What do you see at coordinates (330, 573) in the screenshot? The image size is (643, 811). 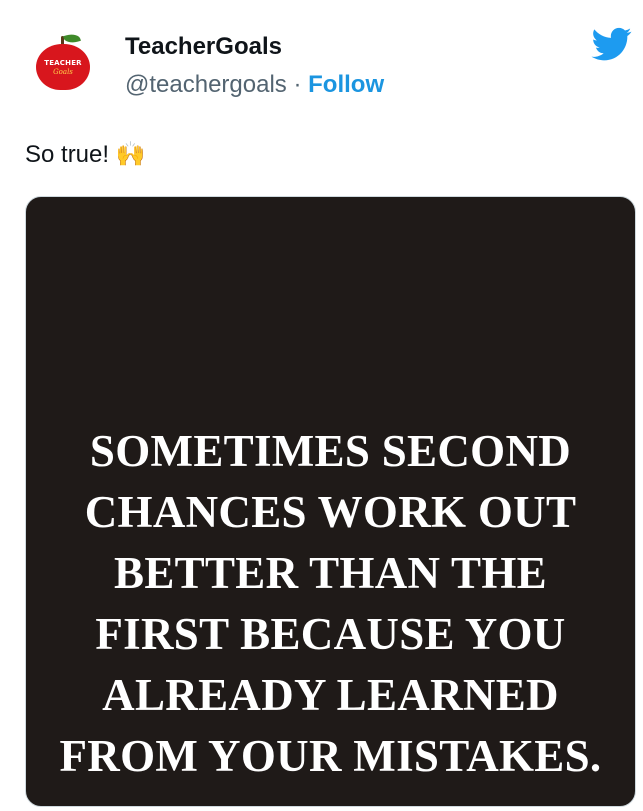 I see `quote-line: BETTER THAN THE` at bounding box center [330, 573].